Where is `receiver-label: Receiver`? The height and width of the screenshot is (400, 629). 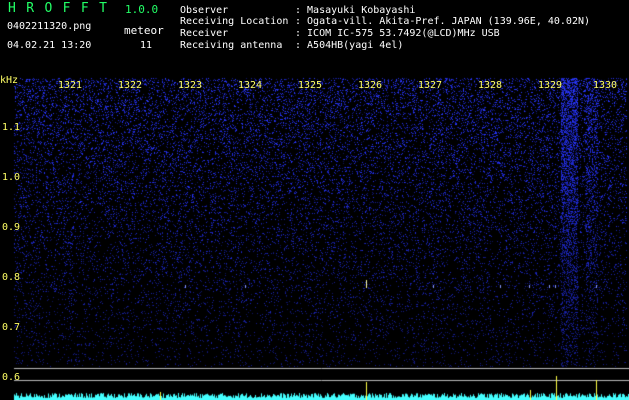 receiver-label: Receiver is located at coordinates (204, 33).